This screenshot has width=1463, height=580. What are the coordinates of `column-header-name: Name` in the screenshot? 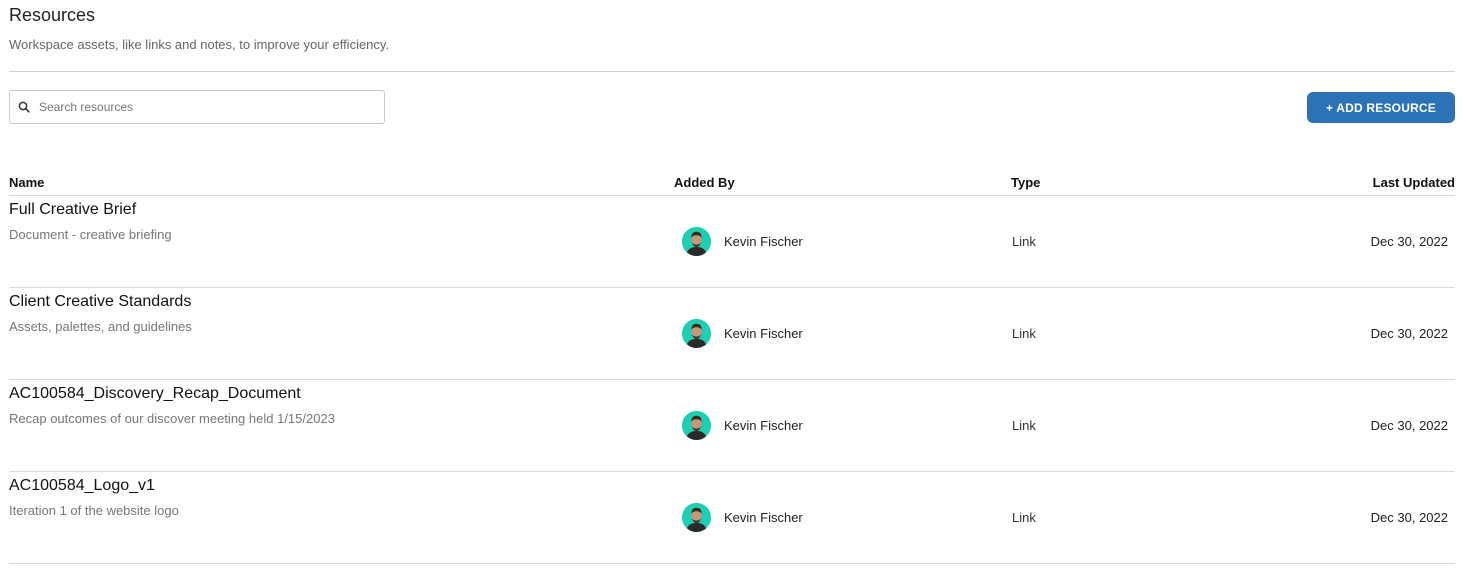 It's located at (26, 182).